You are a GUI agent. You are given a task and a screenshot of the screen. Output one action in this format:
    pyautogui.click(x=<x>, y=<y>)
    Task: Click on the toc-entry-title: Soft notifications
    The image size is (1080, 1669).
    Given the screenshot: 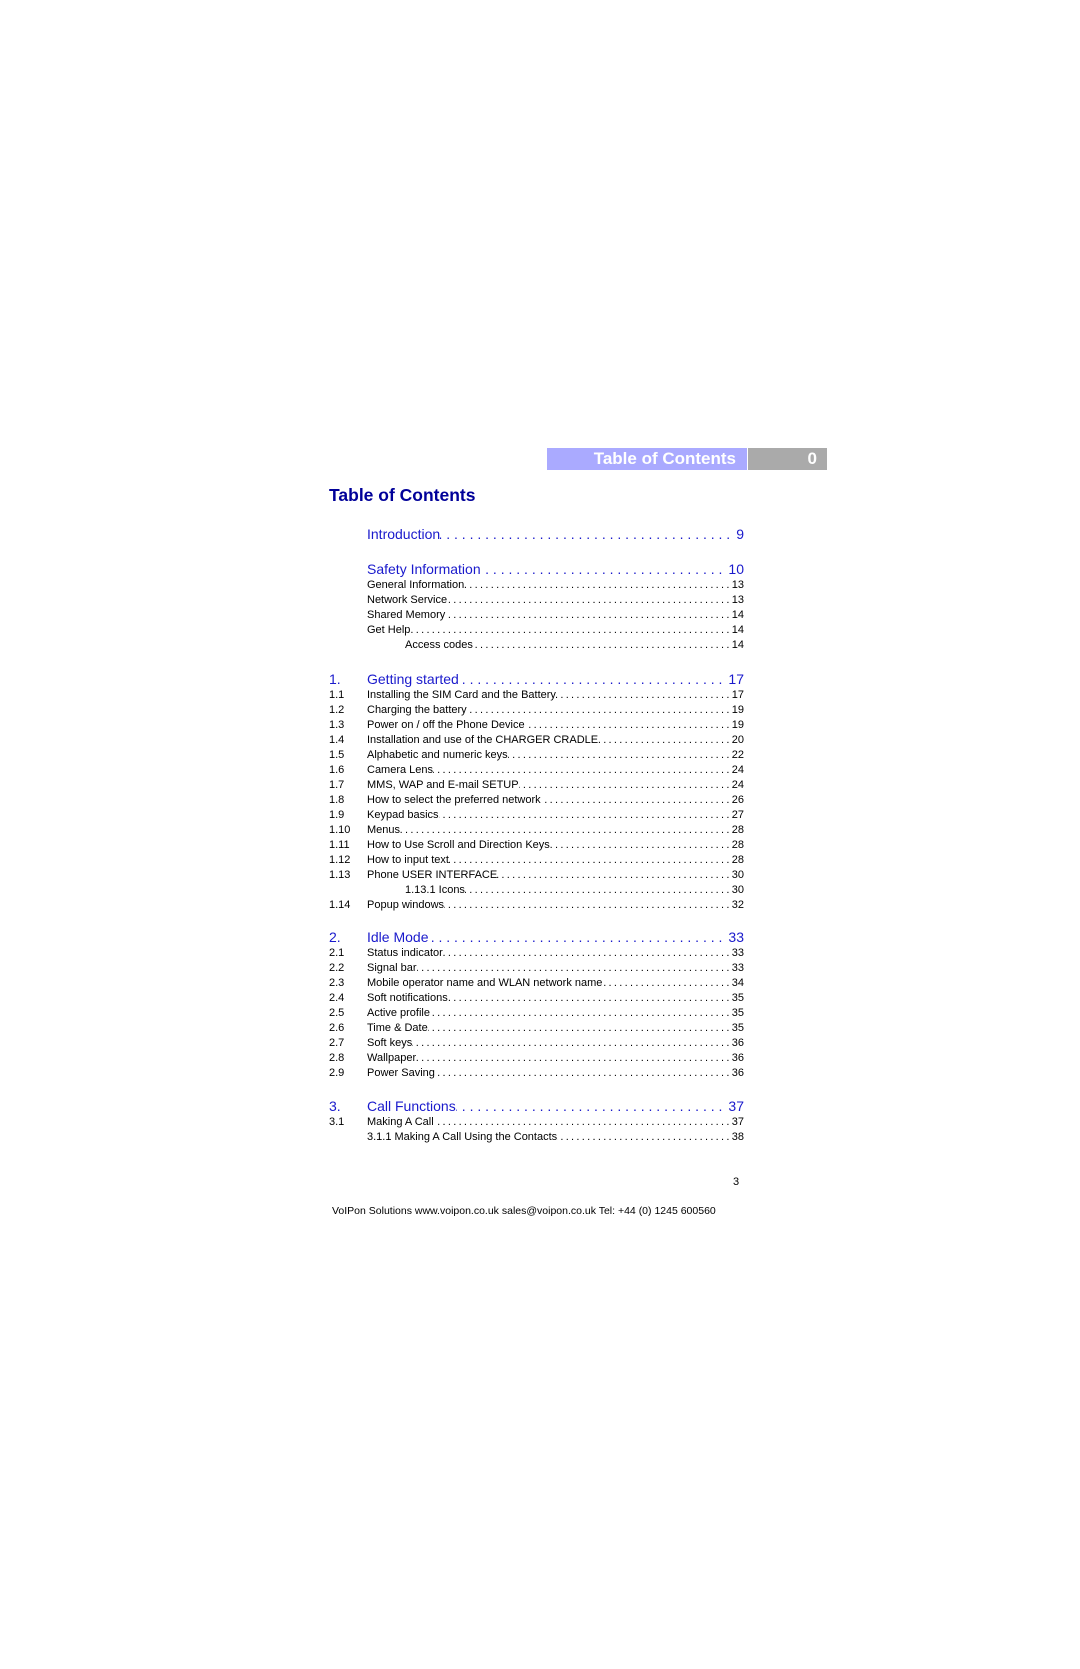 What is the action you would take?
    pyautogui.click(x=407, y=998)
    